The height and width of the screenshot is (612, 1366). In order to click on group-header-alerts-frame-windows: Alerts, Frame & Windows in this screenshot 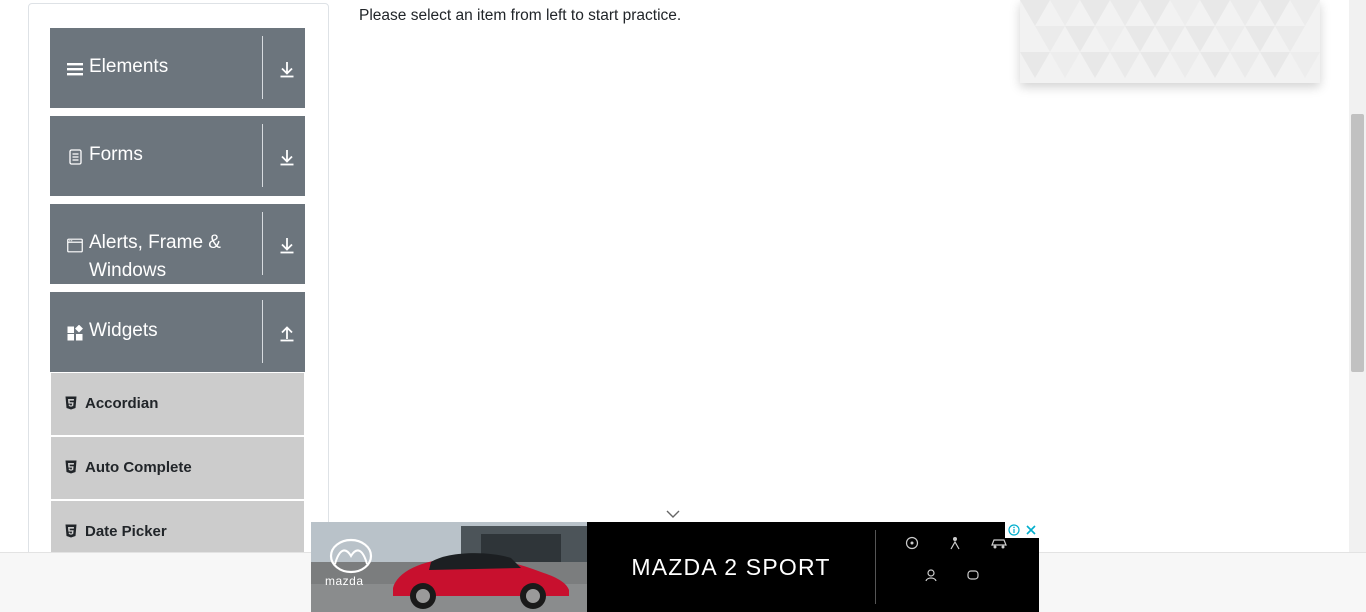, I will do `click(177, 244)`.